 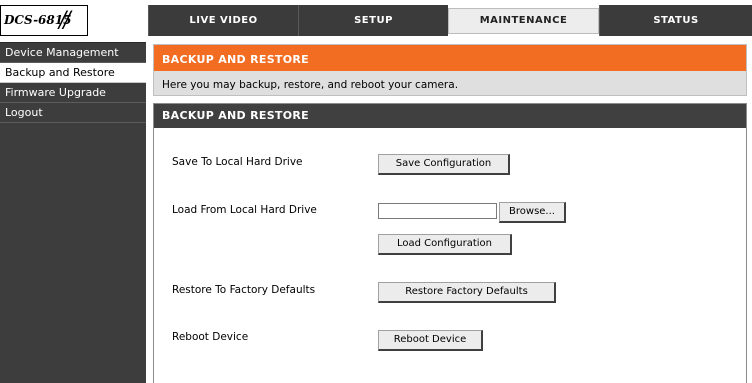 I want to click on reboot-device-label: Reboot Device, so click(x=210, y=337).